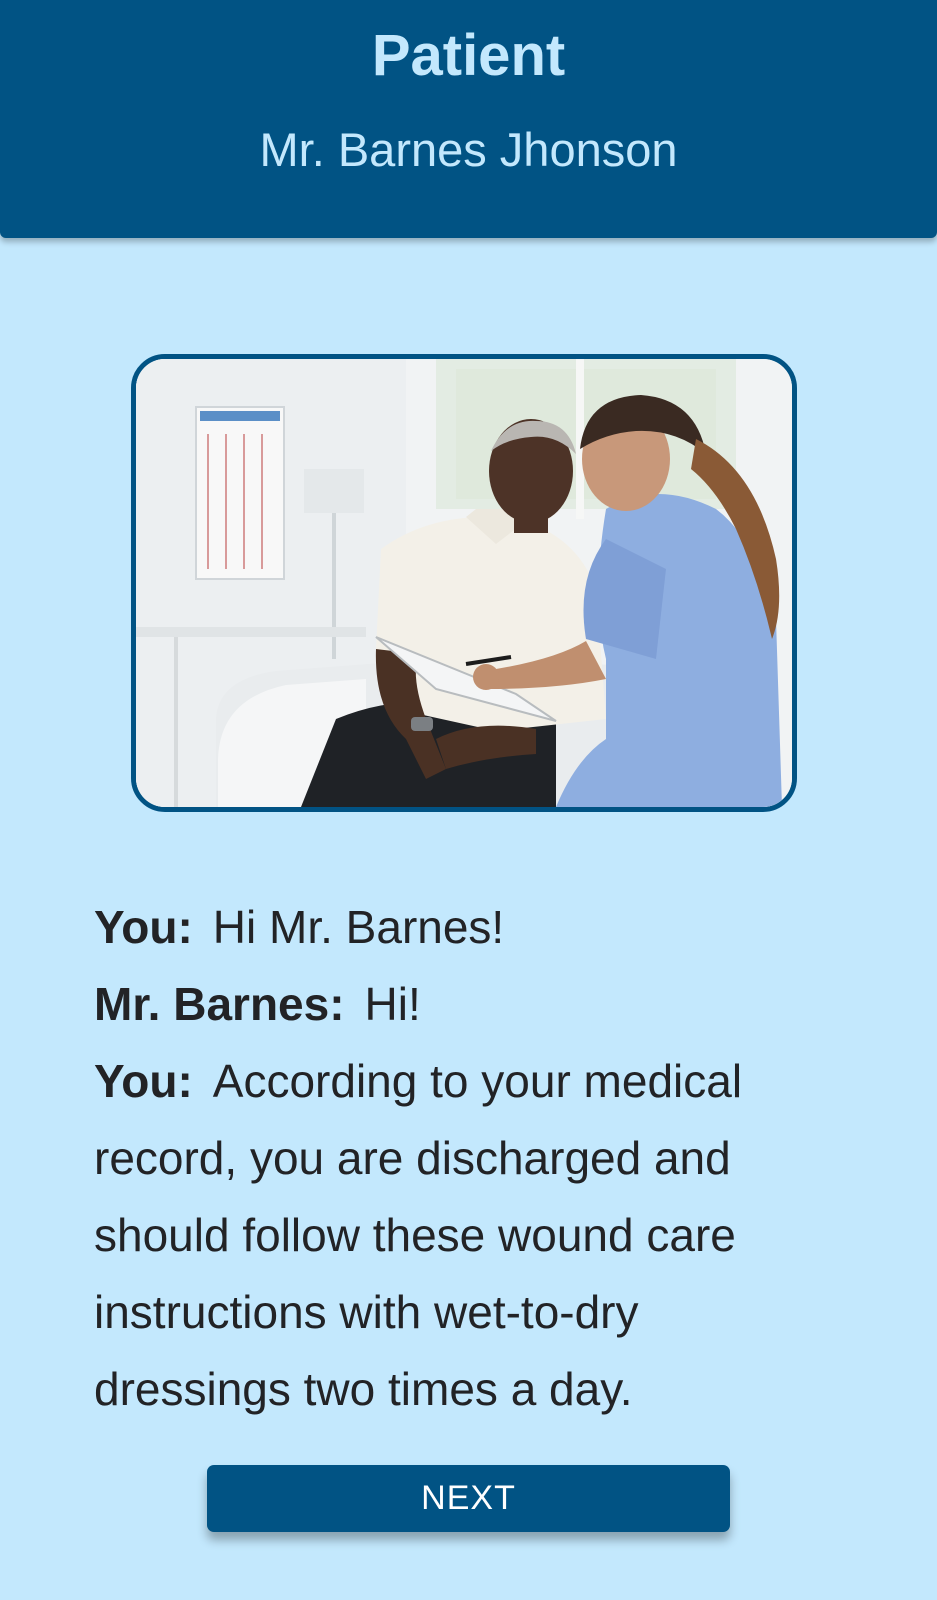 The width and height of the screenshot is (937, 1600). Describe the element at coordinates (468, 1498) in the screenshot. I see `next-button: NEXT` at that location.